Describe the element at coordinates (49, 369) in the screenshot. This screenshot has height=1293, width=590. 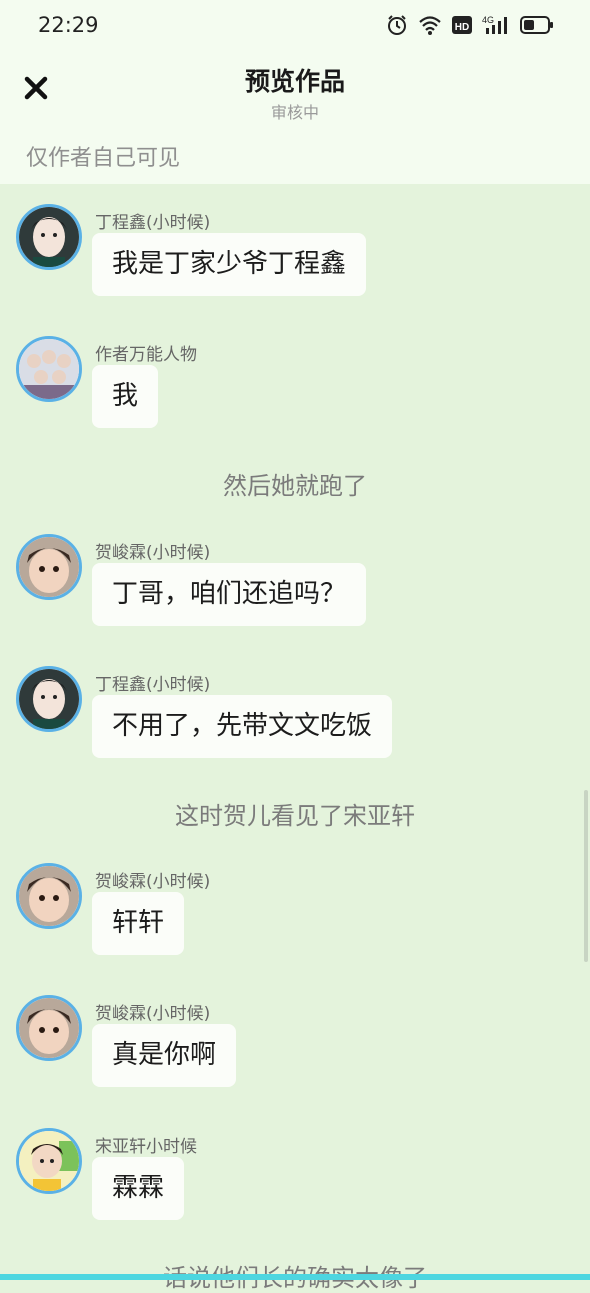
I see `avatar-author` at that location.